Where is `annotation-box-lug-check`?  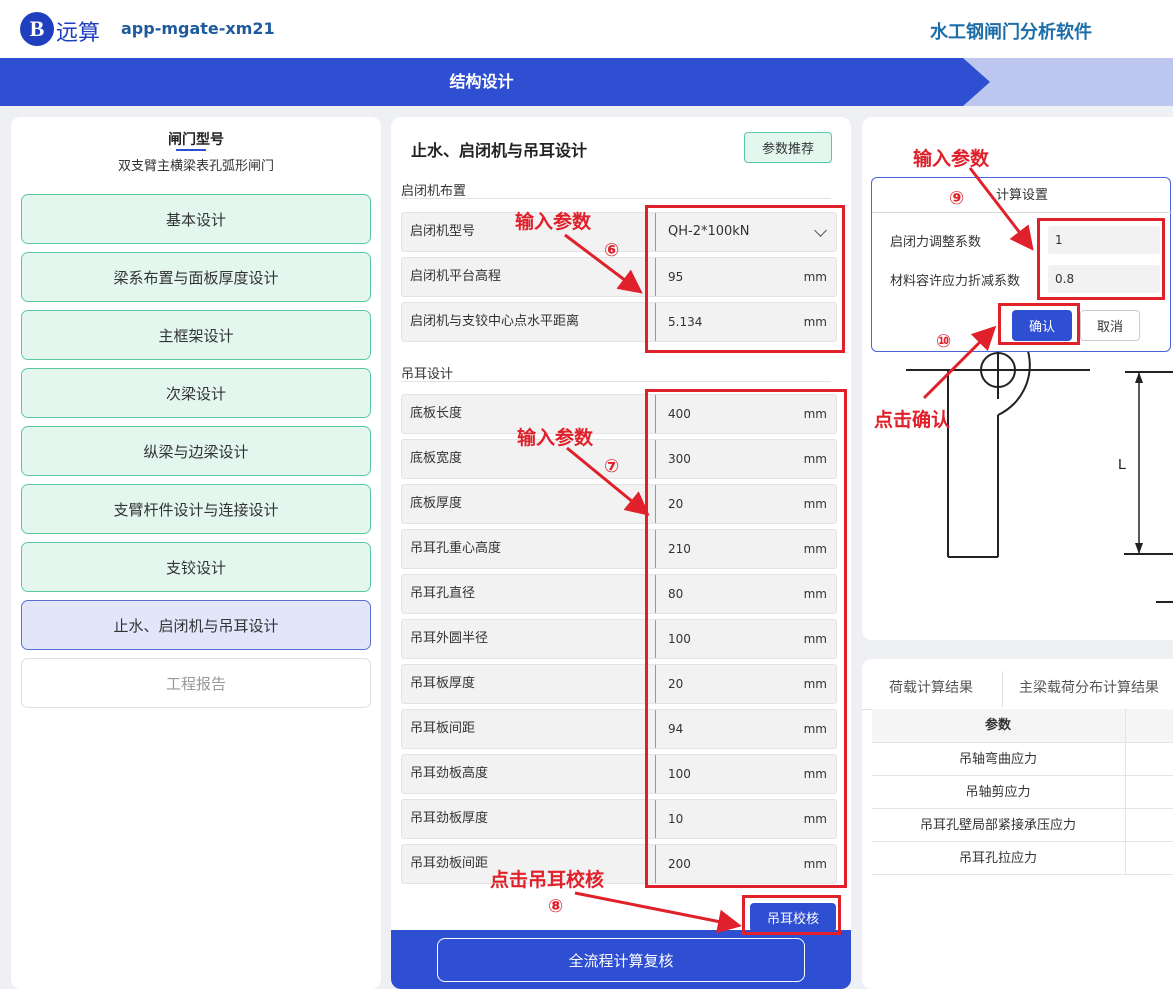 annotation-box-lug-check is located at coordinates (791, 915).